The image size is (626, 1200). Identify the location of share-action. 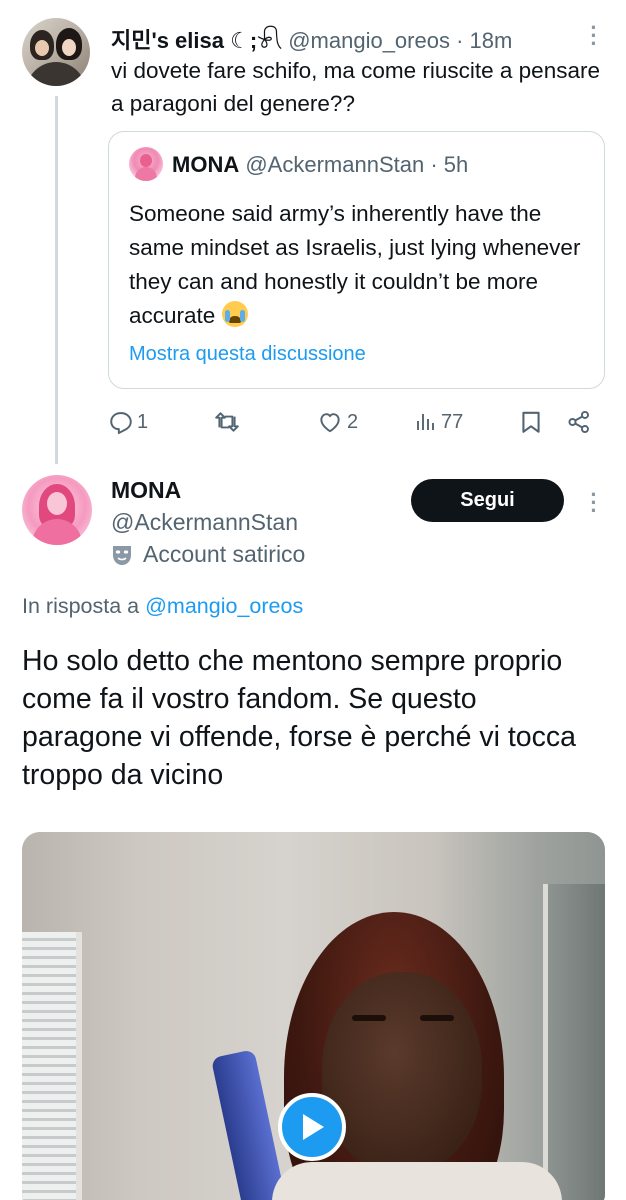
(579, 422).